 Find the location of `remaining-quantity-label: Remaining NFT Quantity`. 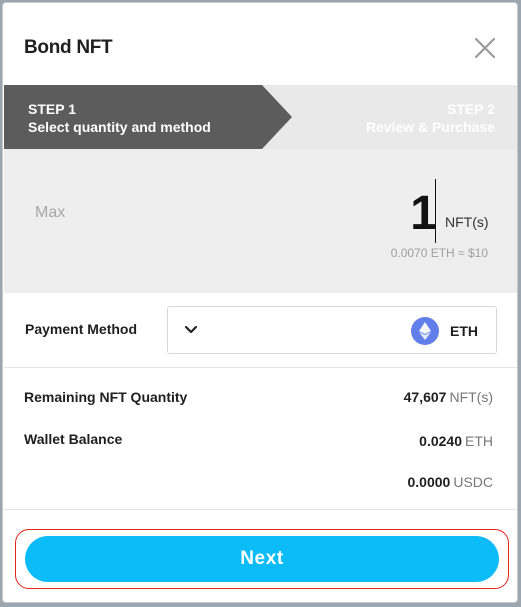

remaining-quantity-label: Remaining NFT Quantity is located at coordinates (106, 397).